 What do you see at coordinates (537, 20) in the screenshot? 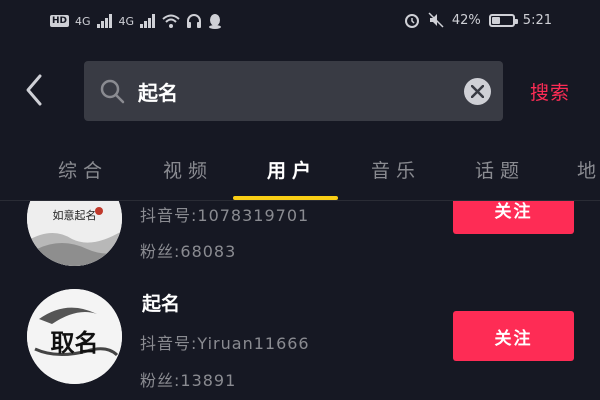
I see `clock: 5:21` at bounding box center [537, 20].